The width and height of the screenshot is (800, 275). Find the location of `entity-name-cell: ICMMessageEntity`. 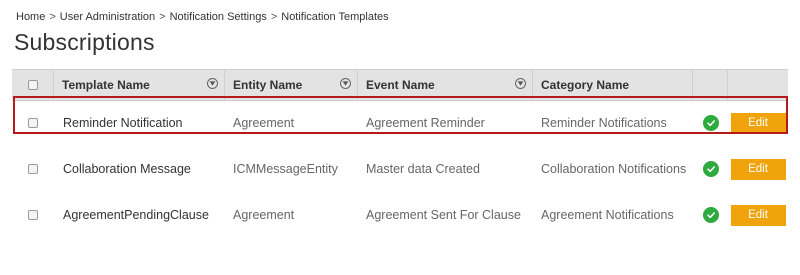

entity-name-cell: ICMMessageEntity is located at coordinates (285, 169).